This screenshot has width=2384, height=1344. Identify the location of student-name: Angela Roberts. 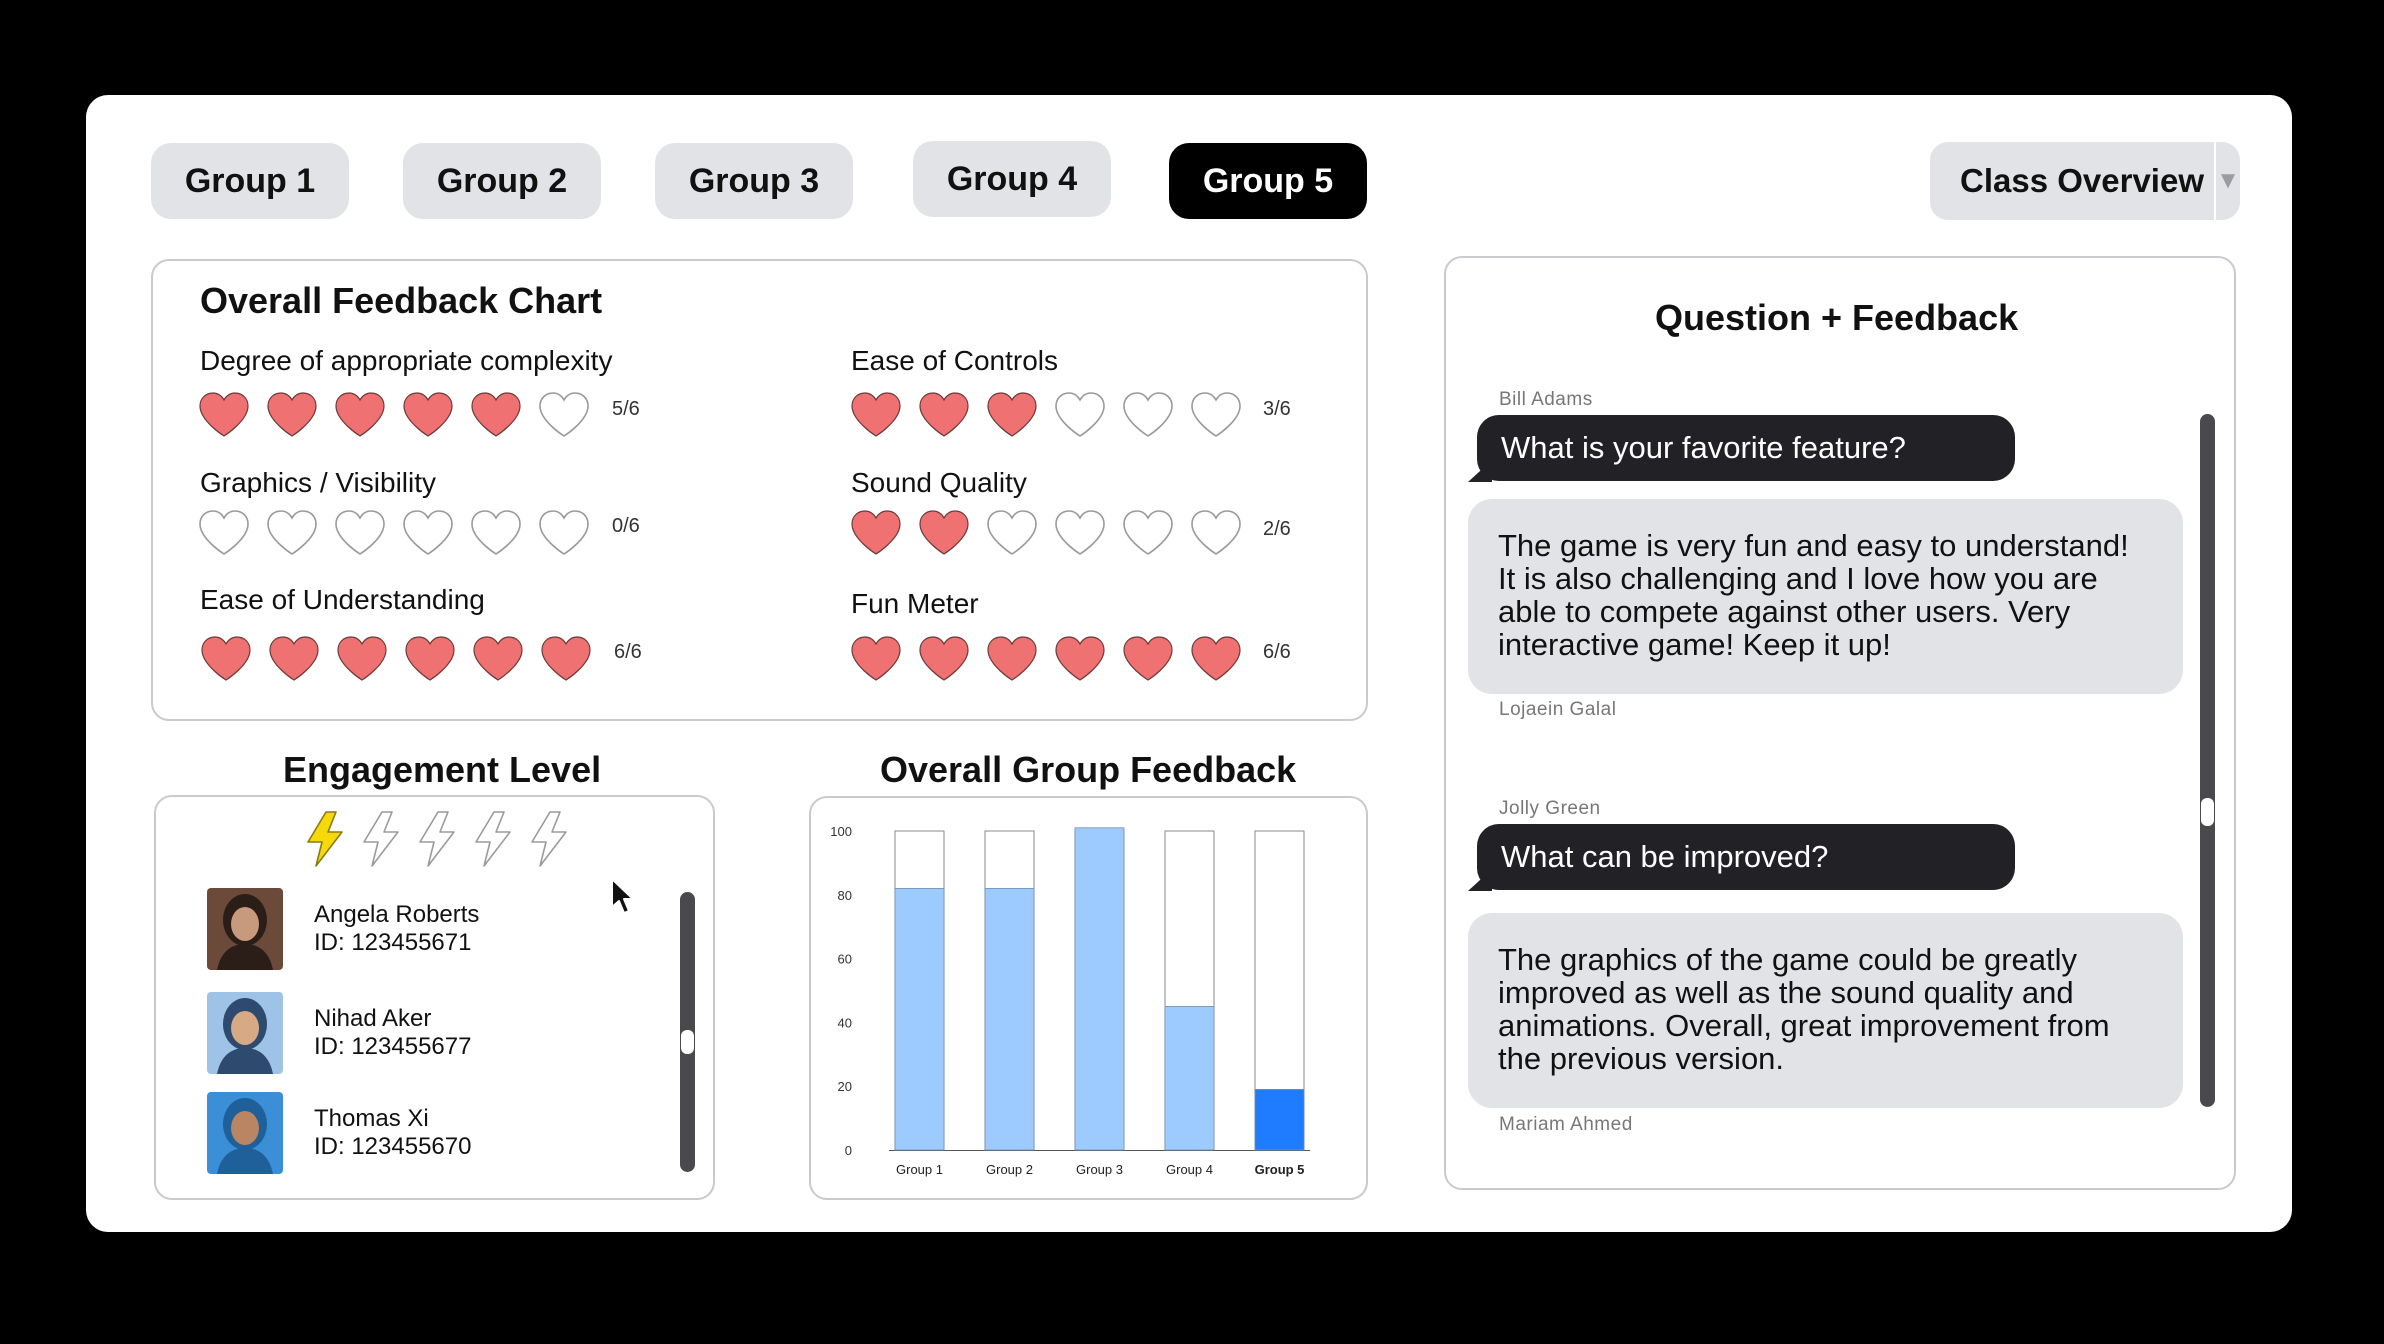
(397, 914).